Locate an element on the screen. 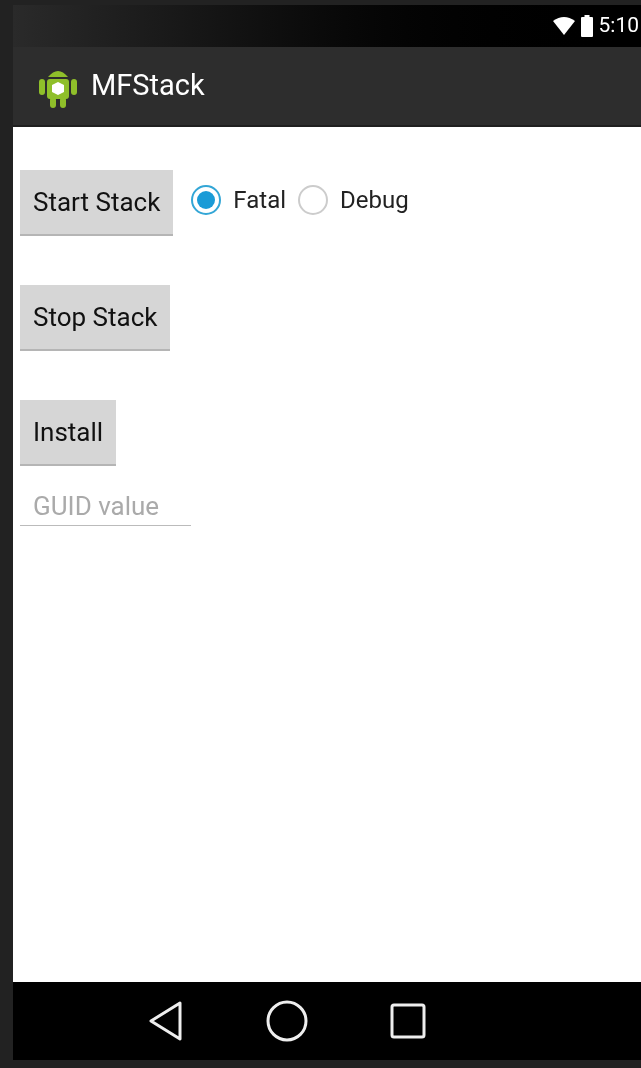 This screenshot has width=641, height=1068. guid-field: GUID value is located at coordinates (105, 506).